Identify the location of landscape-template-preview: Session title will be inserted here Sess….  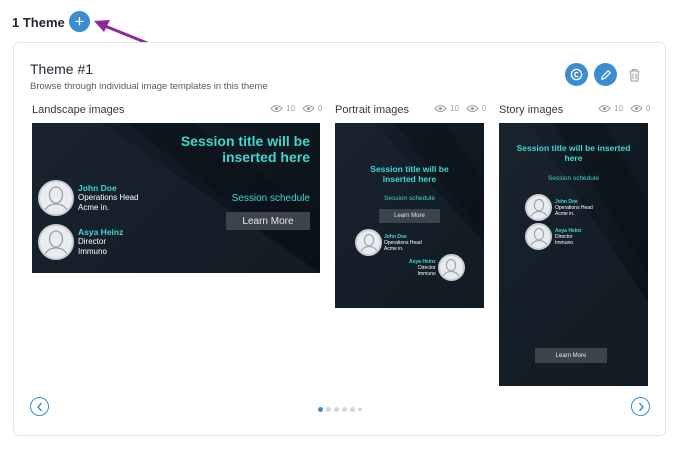
(176, 198).